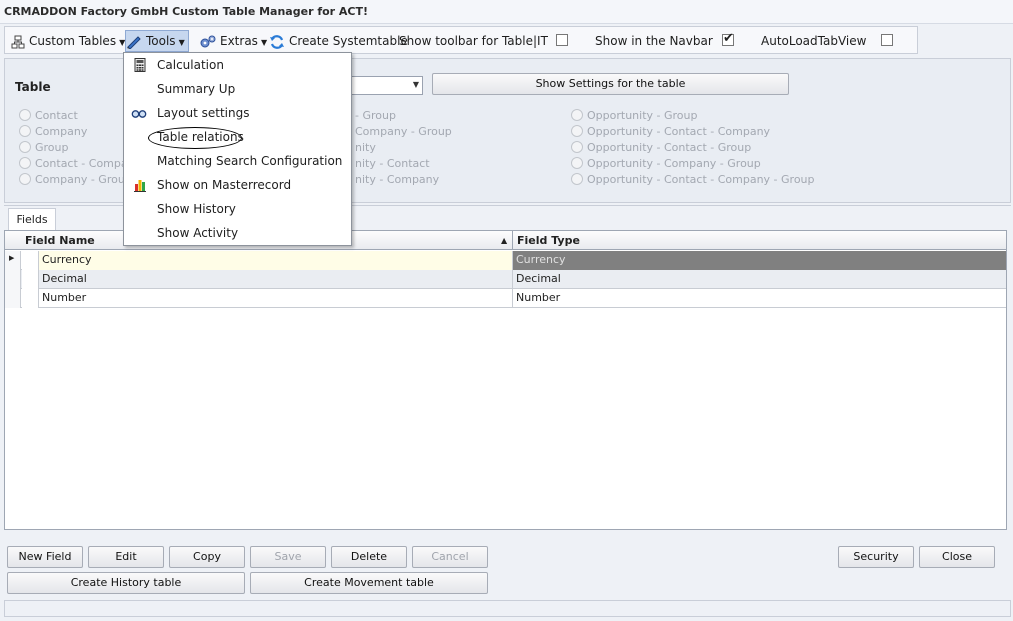  I want to click on table-tree-icon, so click(18, 41).